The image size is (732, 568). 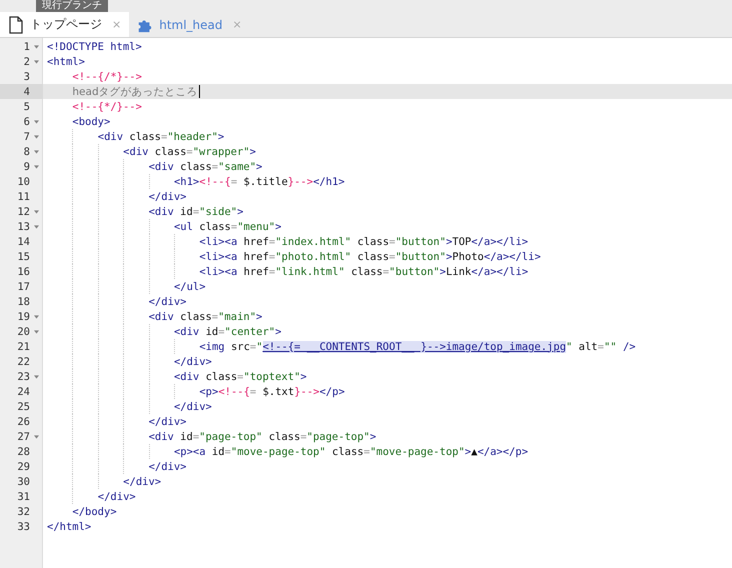 I want to click on code-line: <li><a href="photo.html" class="button">Photo</a></li>, so click(x=370, y=256).